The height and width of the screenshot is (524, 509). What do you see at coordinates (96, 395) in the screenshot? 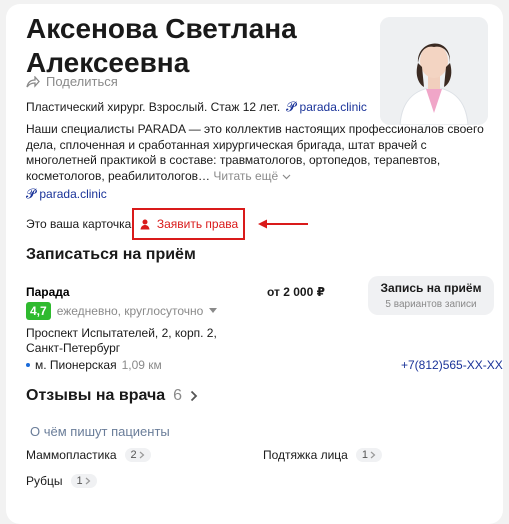
I see `reviews-title: Отзывы на врача` at bounding box center [96, 395].